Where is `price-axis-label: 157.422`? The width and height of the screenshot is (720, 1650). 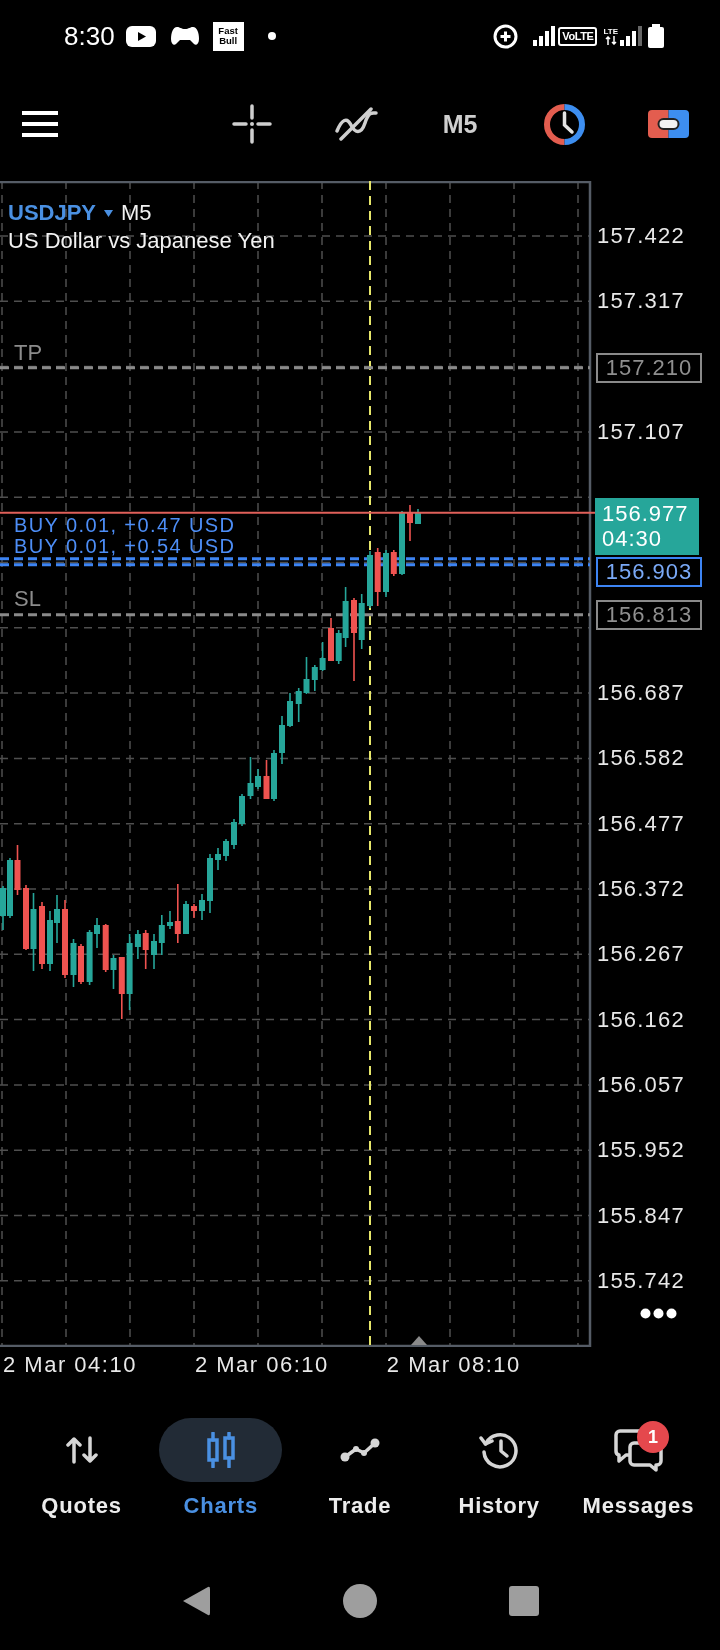 price-axis-label: 157.422 is located at coordinates (641, 236).